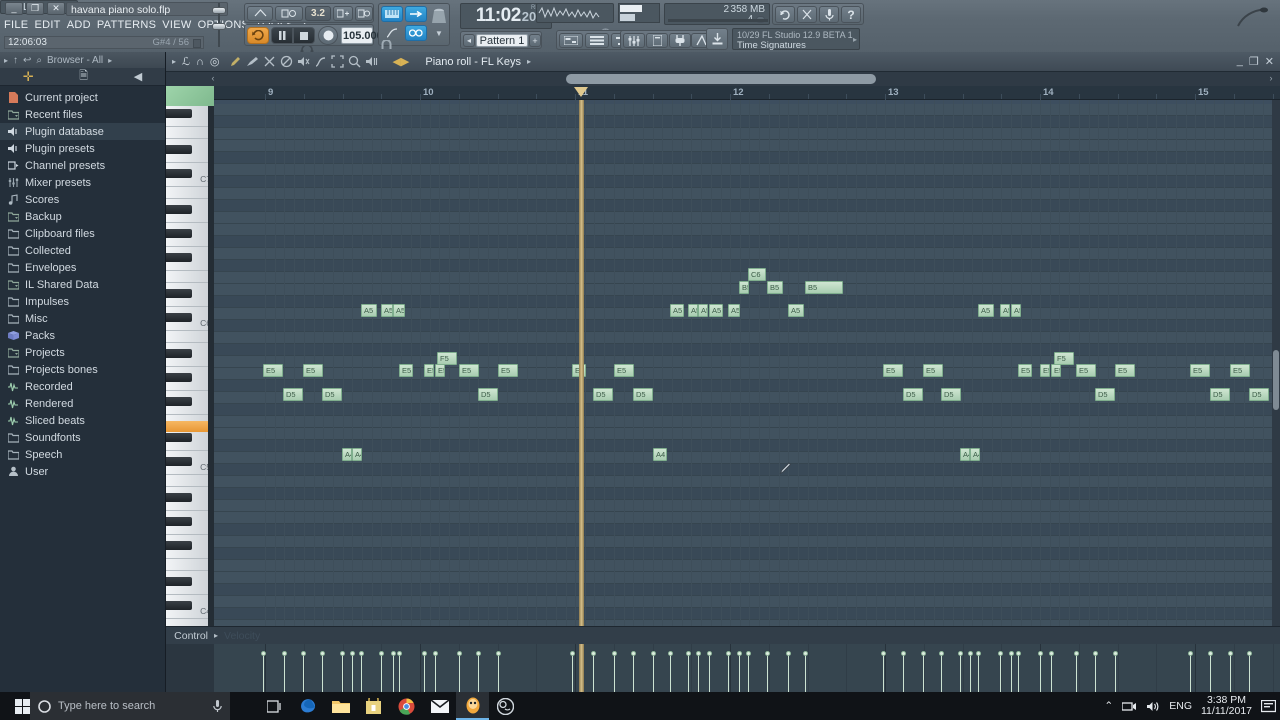 This screenshot has height=720, width=1280. I want to click on browser-item-speech: Speech, so click(82, 454).